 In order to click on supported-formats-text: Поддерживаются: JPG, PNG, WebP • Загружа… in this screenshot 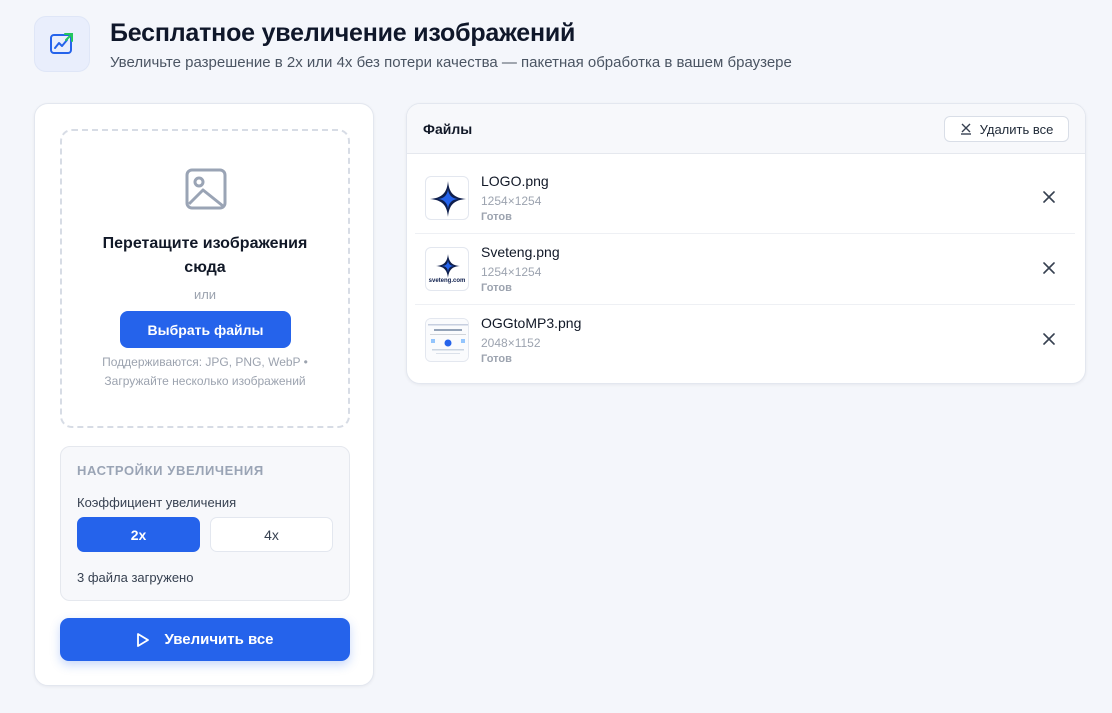, I will do `click(205, 371)`.